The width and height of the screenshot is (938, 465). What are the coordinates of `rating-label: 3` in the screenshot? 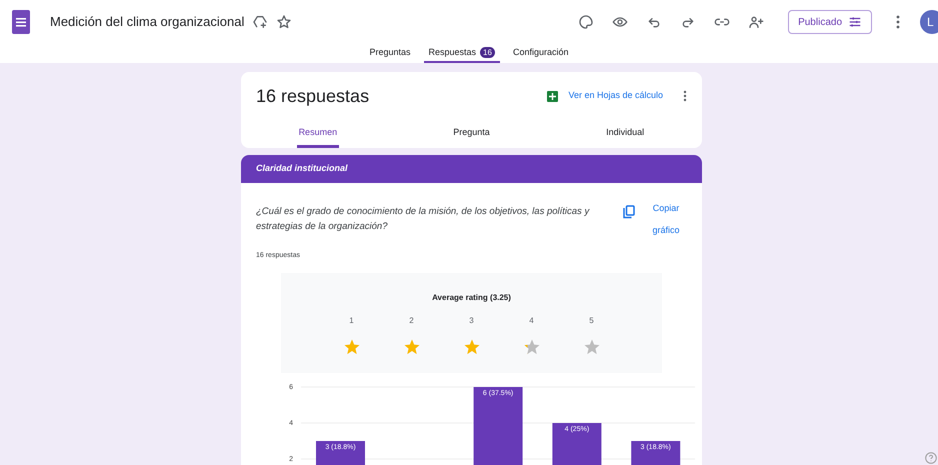 It's located at (471, 320).